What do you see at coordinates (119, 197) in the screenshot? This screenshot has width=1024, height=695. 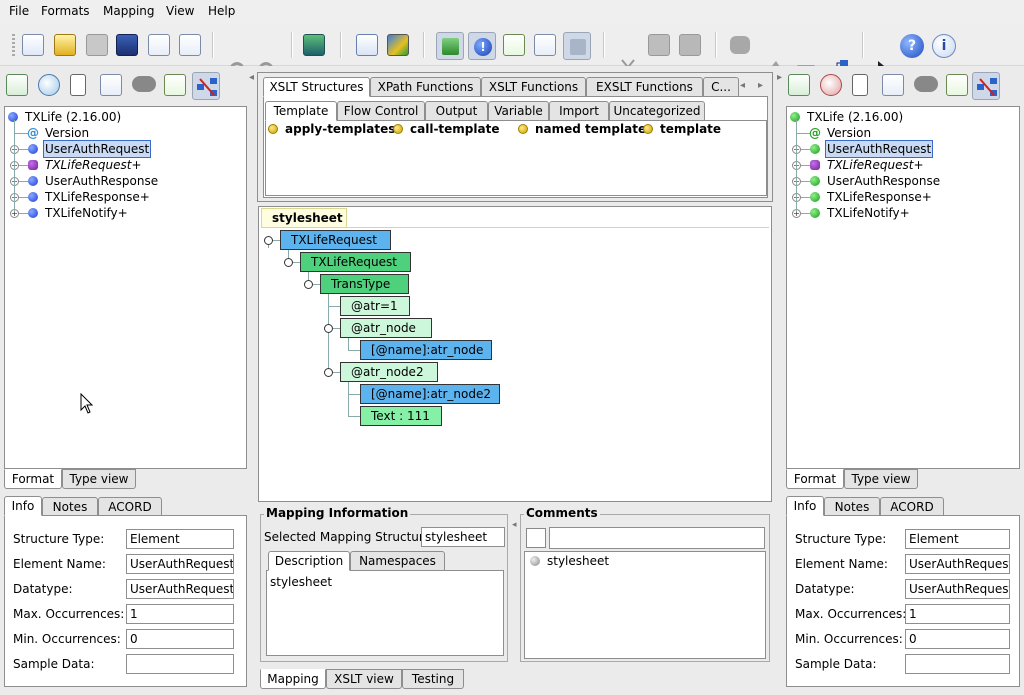 I see `tree-item: + TXLifeResponse+` at bounding box center [119, 197].